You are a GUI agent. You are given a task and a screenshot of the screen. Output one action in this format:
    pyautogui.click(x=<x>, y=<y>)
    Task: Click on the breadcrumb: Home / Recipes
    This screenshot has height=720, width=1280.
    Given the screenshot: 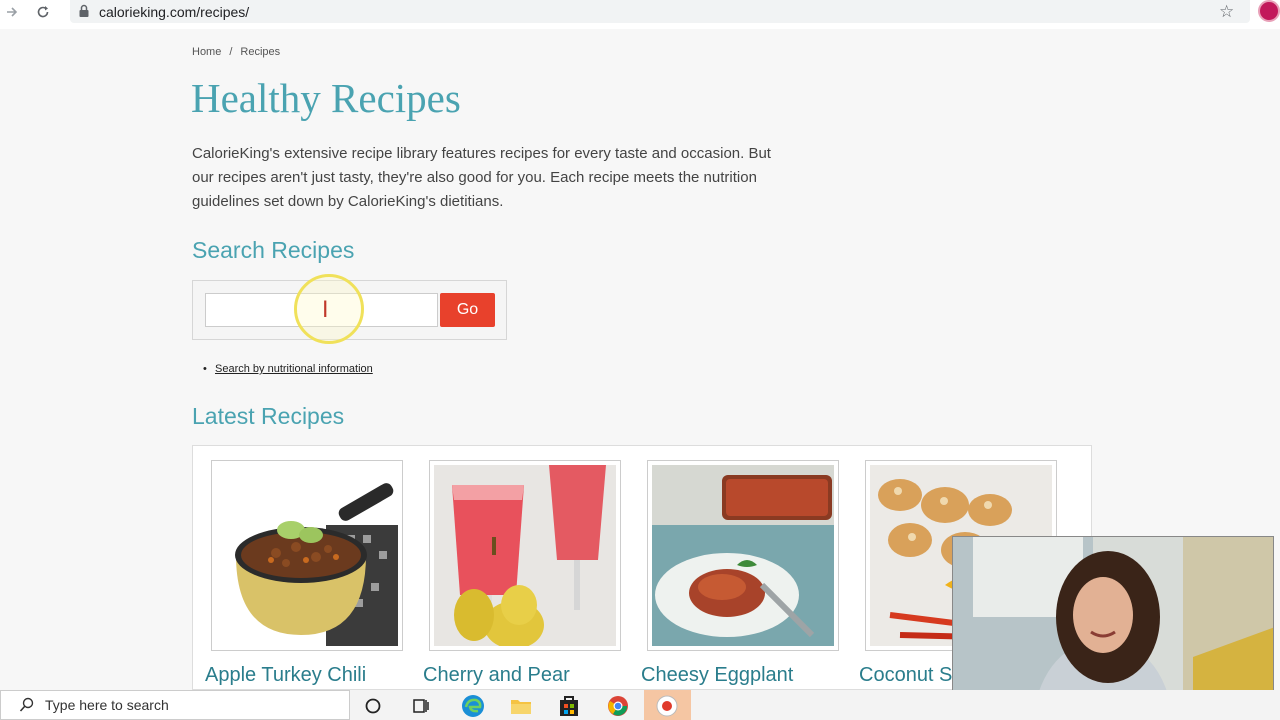 What is the action you would take?
    pyautogui.click(x=236, y=52)
    